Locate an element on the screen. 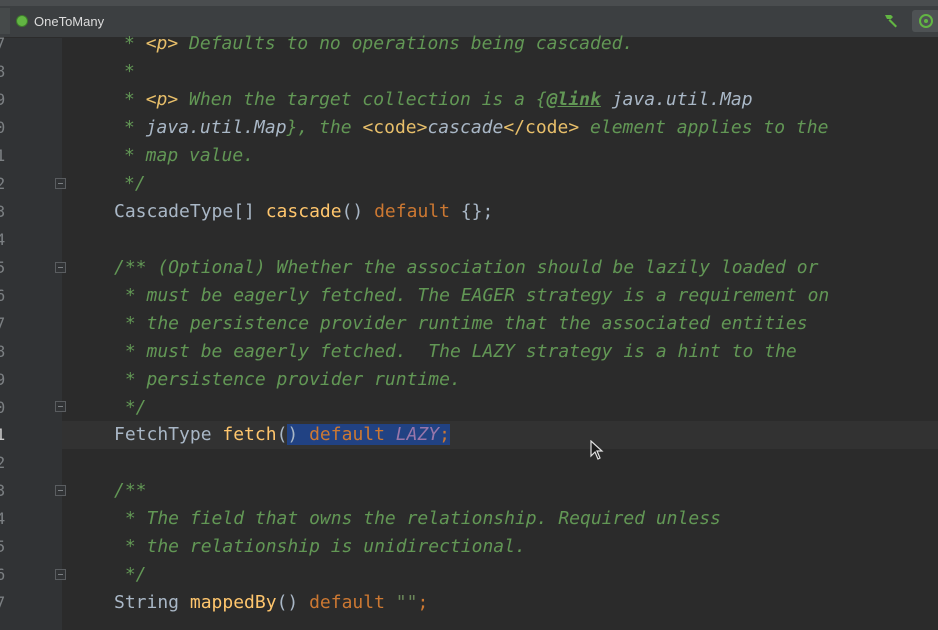 The image size is (938, 630). code-line-12: */ is located at coordinates (135, 183).